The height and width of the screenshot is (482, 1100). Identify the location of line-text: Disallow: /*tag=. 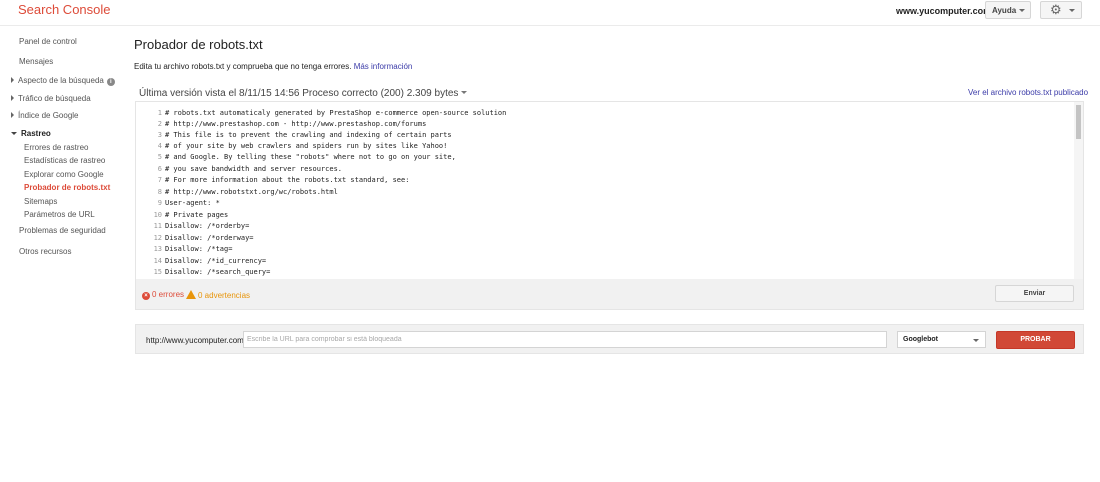
(199, 249).